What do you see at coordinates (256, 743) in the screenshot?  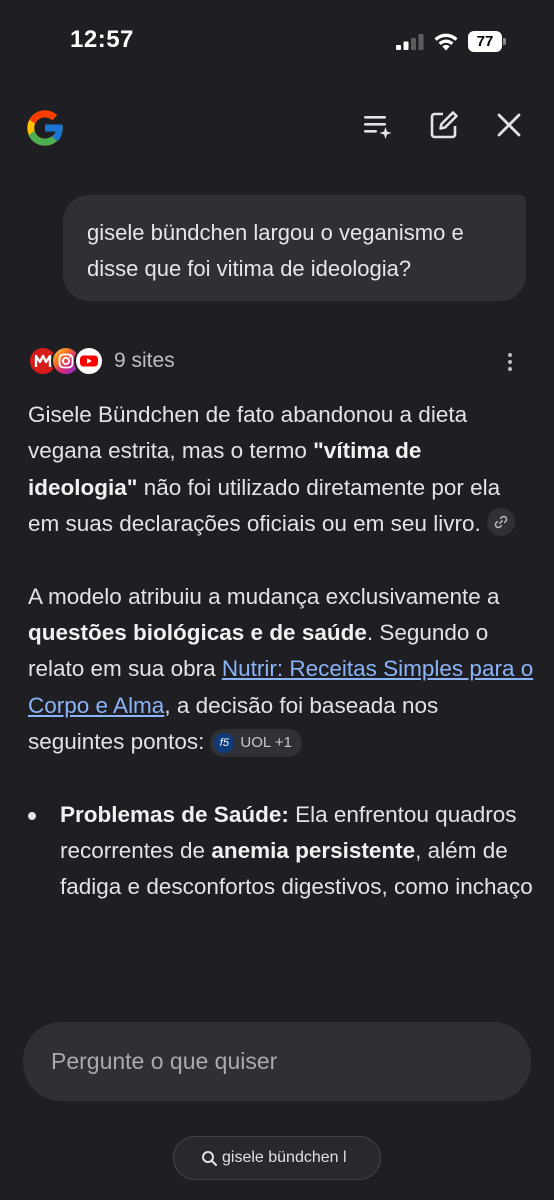 I see `uol-source-chip: f5 UOL +1` at bounding box center [256, 743].